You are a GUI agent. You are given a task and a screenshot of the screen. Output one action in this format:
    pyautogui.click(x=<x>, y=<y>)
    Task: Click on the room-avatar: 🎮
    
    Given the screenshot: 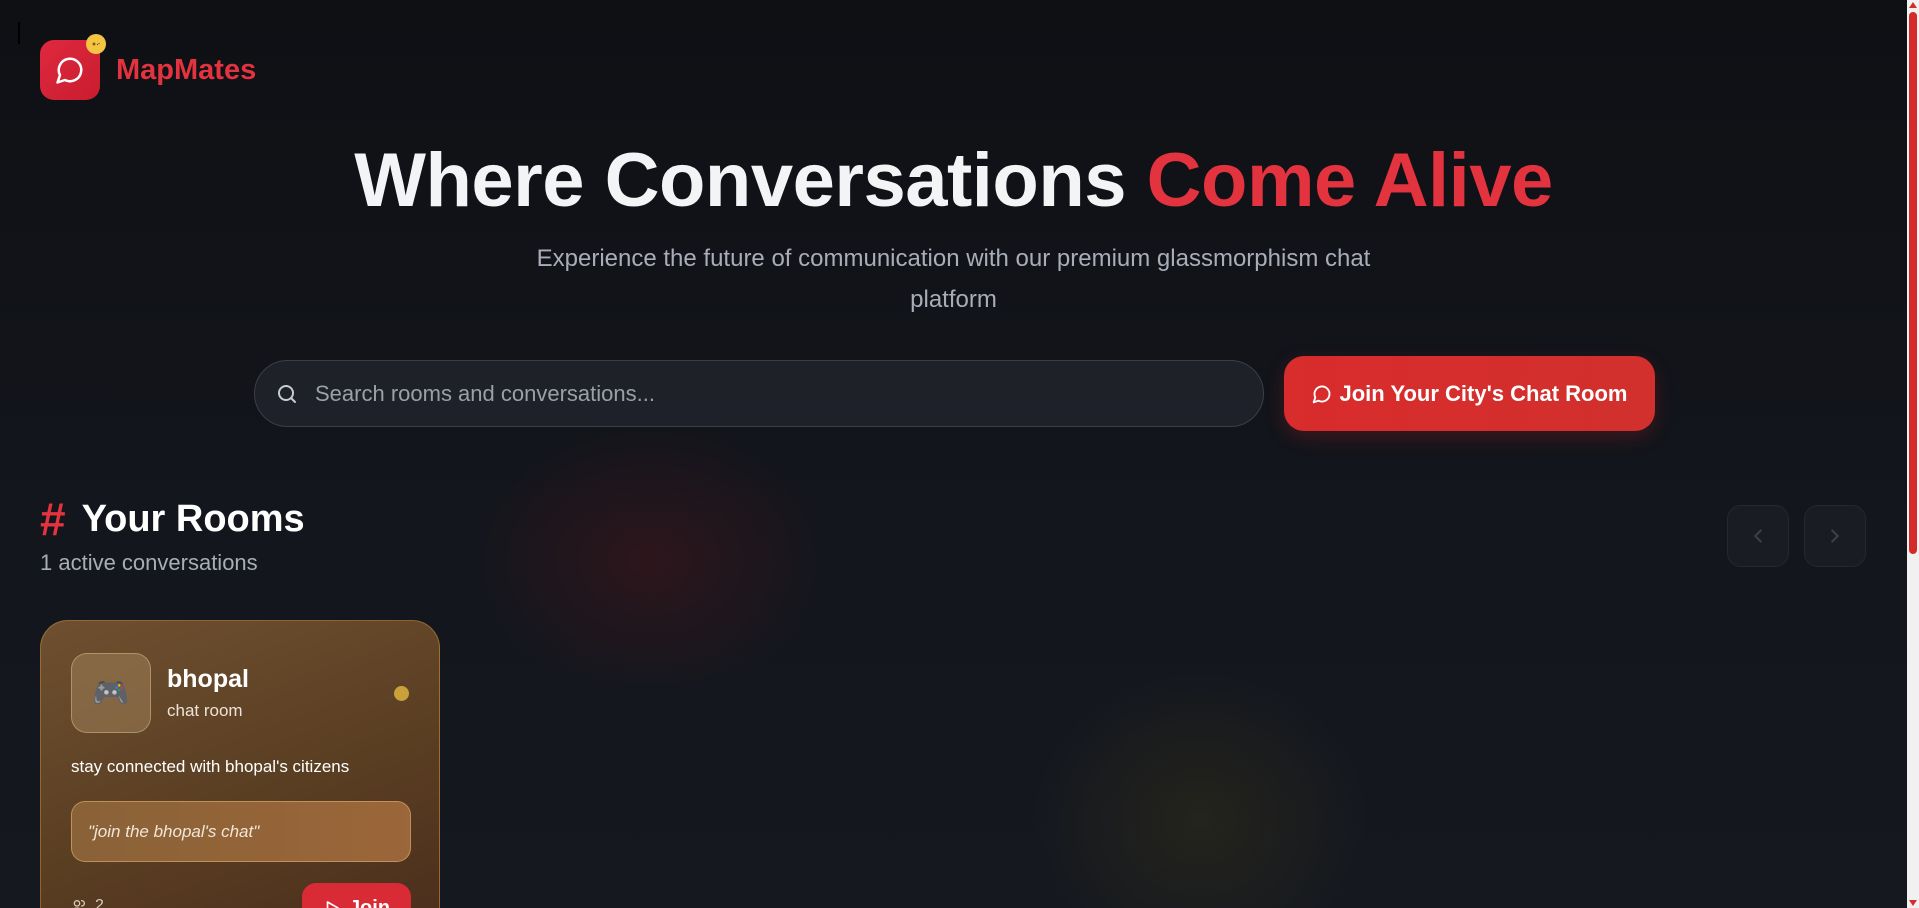 What is the action you would take?
    pyautogui.click(x=111, y=693)
    